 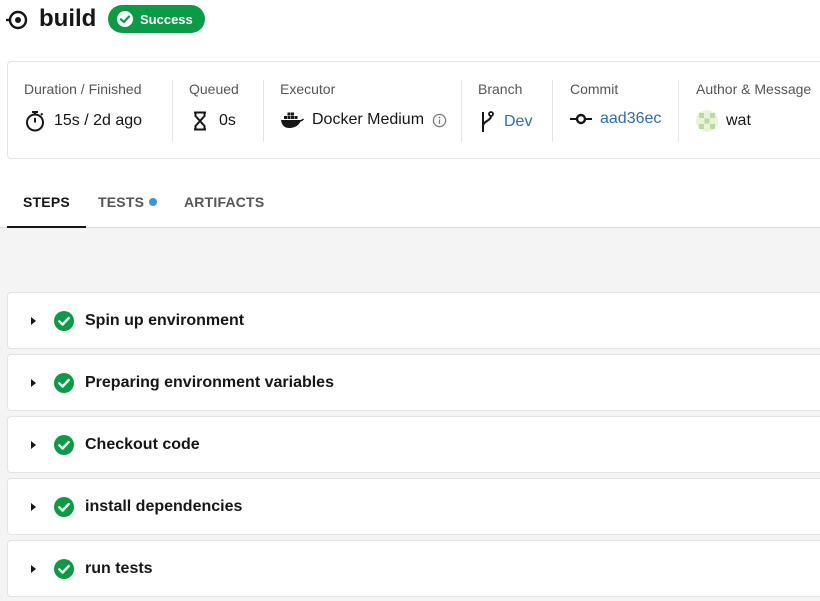 What do you see at coordinates (630, 119) in the screenshot?
I see `commit-link: aad36ec` at bounding box center [630, 119].